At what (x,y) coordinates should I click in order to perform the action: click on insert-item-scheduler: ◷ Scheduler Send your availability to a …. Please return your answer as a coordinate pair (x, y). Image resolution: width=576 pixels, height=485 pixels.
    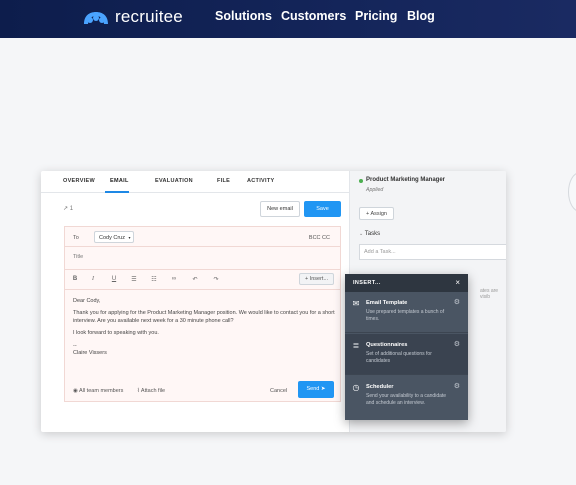
    Looking at the image, I should click on (406, 396).